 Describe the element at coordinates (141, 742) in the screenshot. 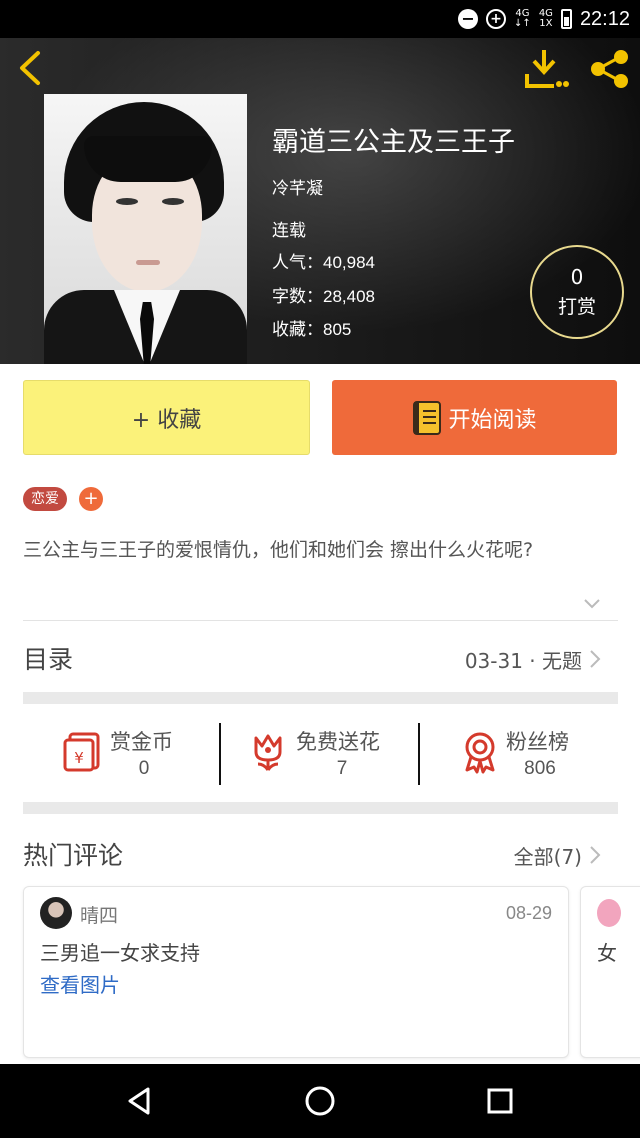

I see `reward-coins-label: 赏金币` at that location.